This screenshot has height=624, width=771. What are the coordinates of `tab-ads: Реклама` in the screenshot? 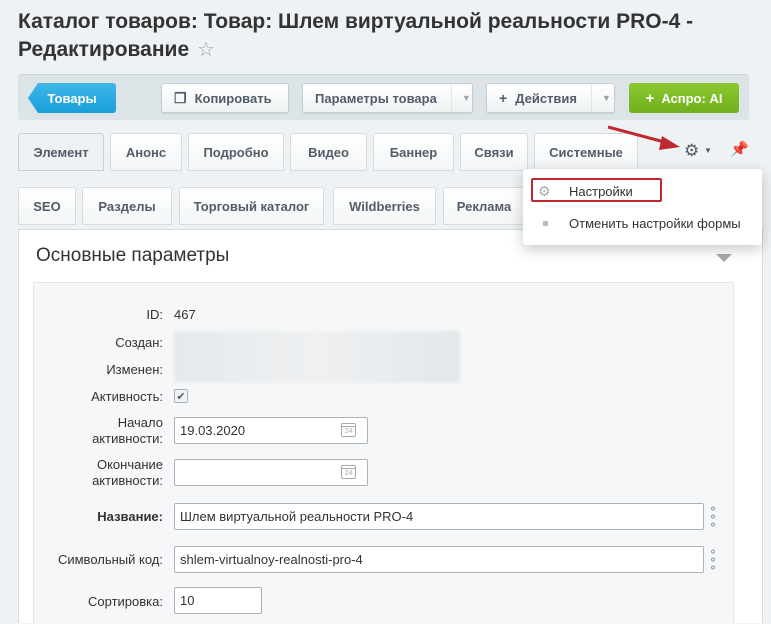 It's located at (484, 206).